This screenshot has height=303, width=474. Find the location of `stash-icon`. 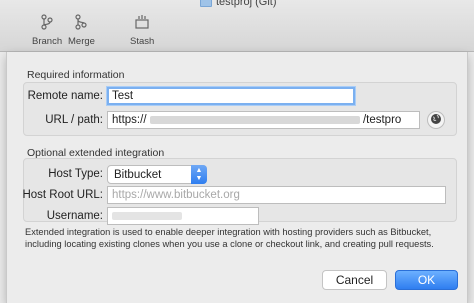

stash-icon is located at coordinates (142, 22).